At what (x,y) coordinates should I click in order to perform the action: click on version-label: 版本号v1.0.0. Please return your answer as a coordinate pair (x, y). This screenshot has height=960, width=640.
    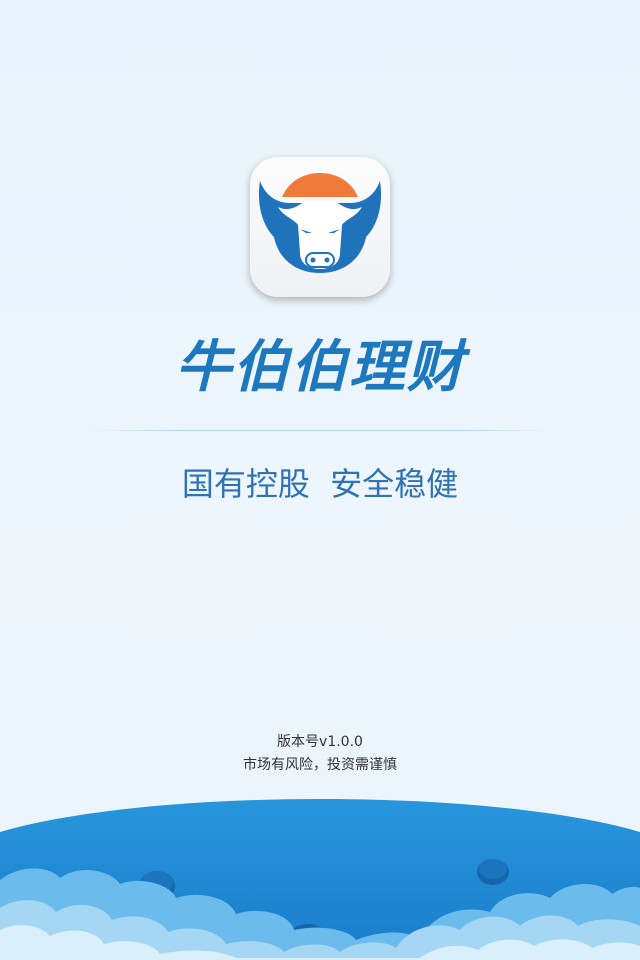
    Looking at the image, I should click on (320, 742).